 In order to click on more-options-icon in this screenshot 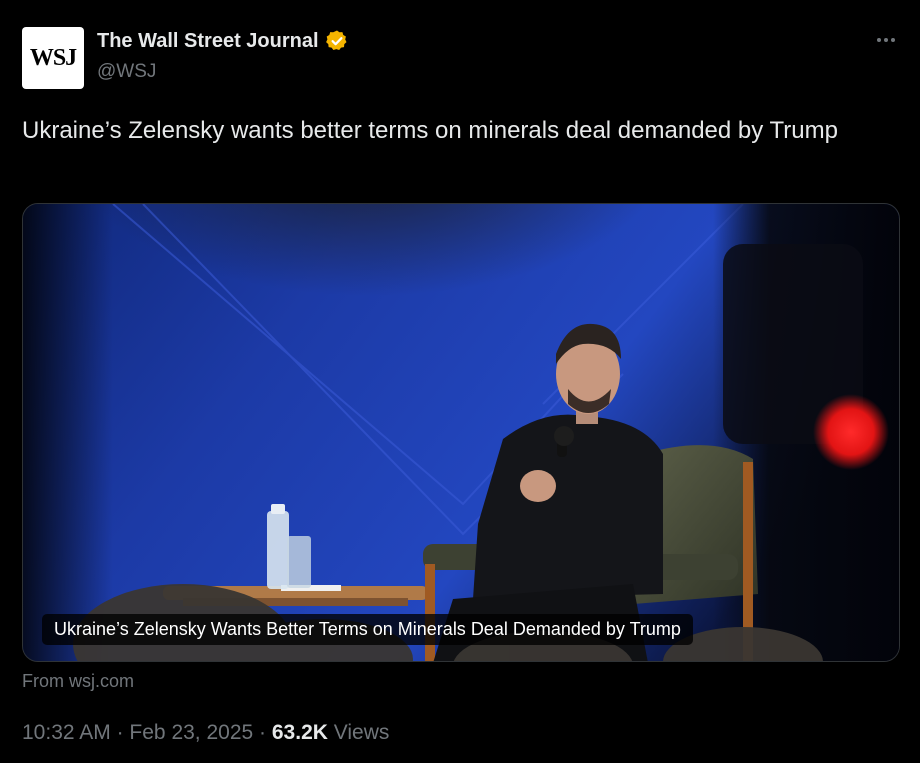, I will do `click(886, 40)`.